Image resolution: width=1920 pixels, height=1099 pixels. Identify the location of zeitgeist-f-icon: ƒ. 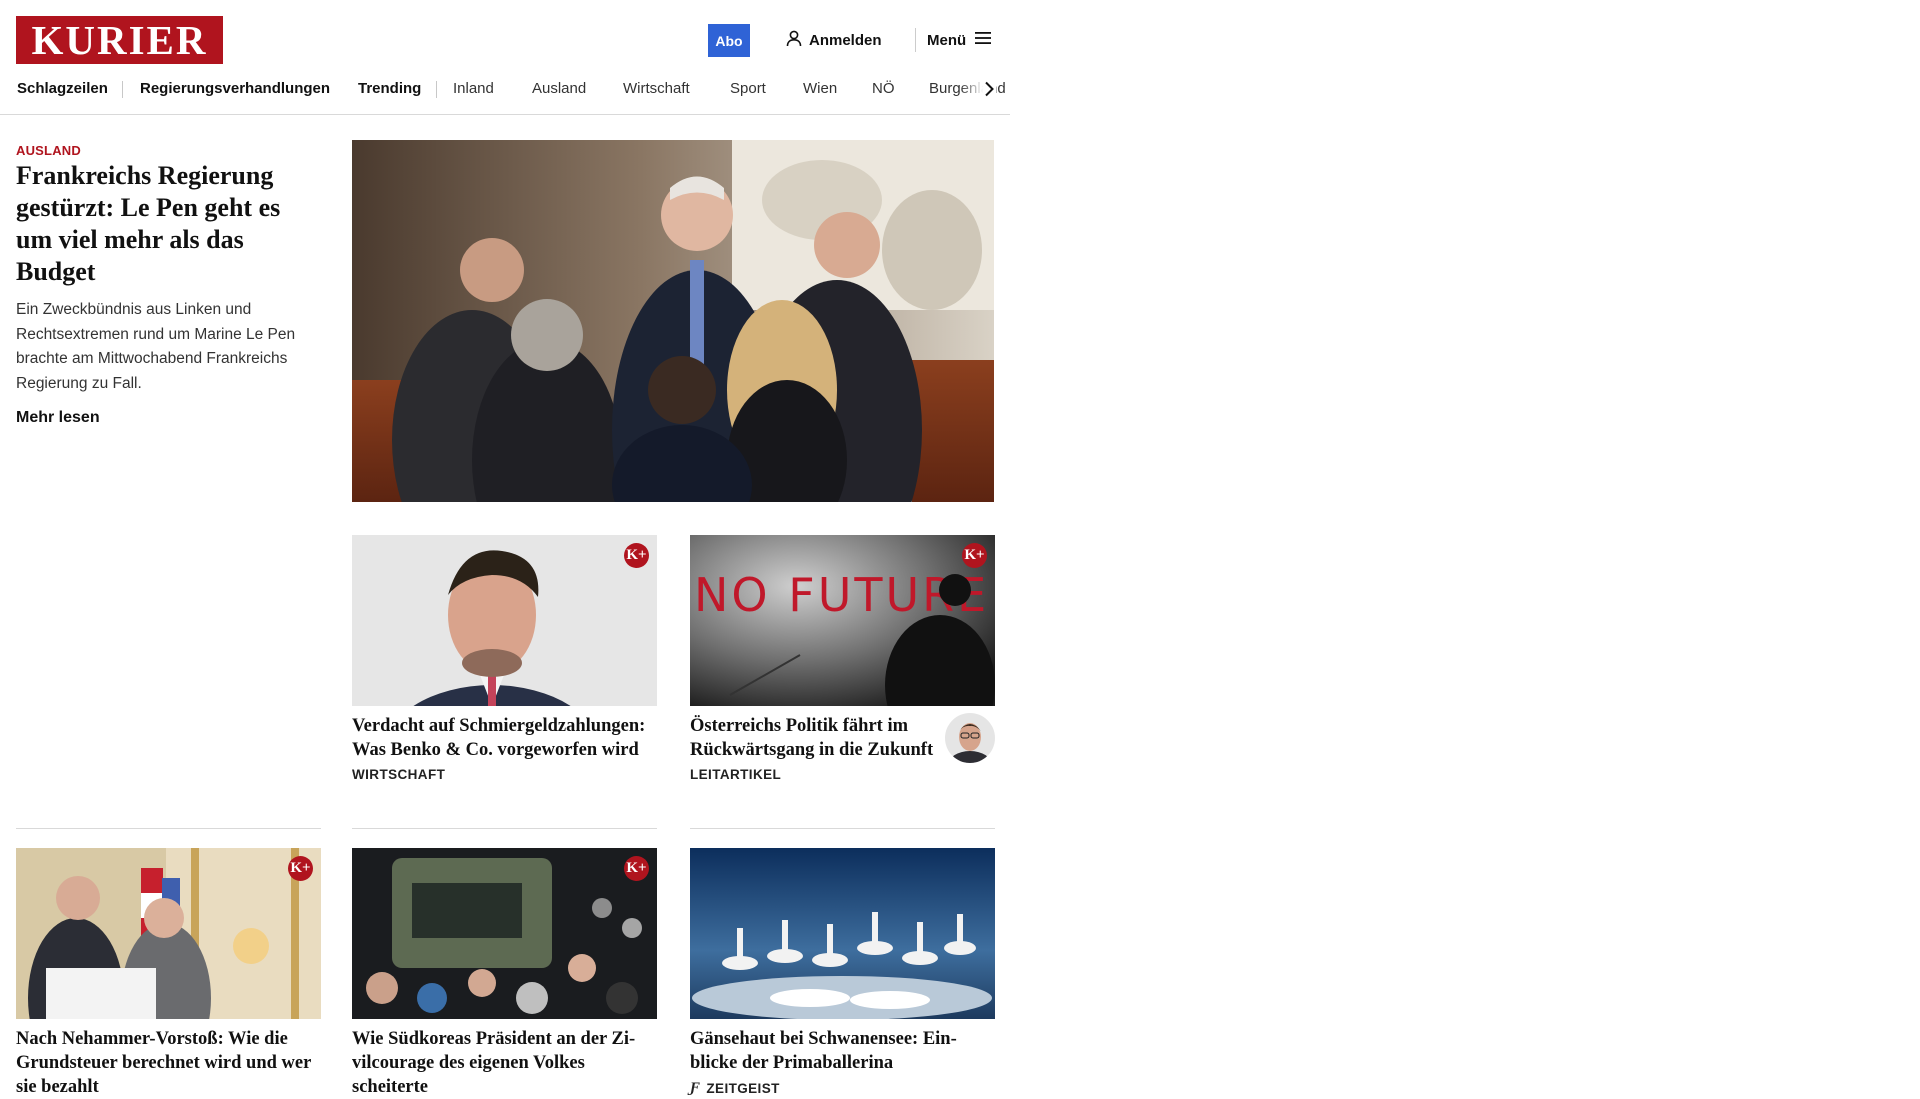
(695, 1088).